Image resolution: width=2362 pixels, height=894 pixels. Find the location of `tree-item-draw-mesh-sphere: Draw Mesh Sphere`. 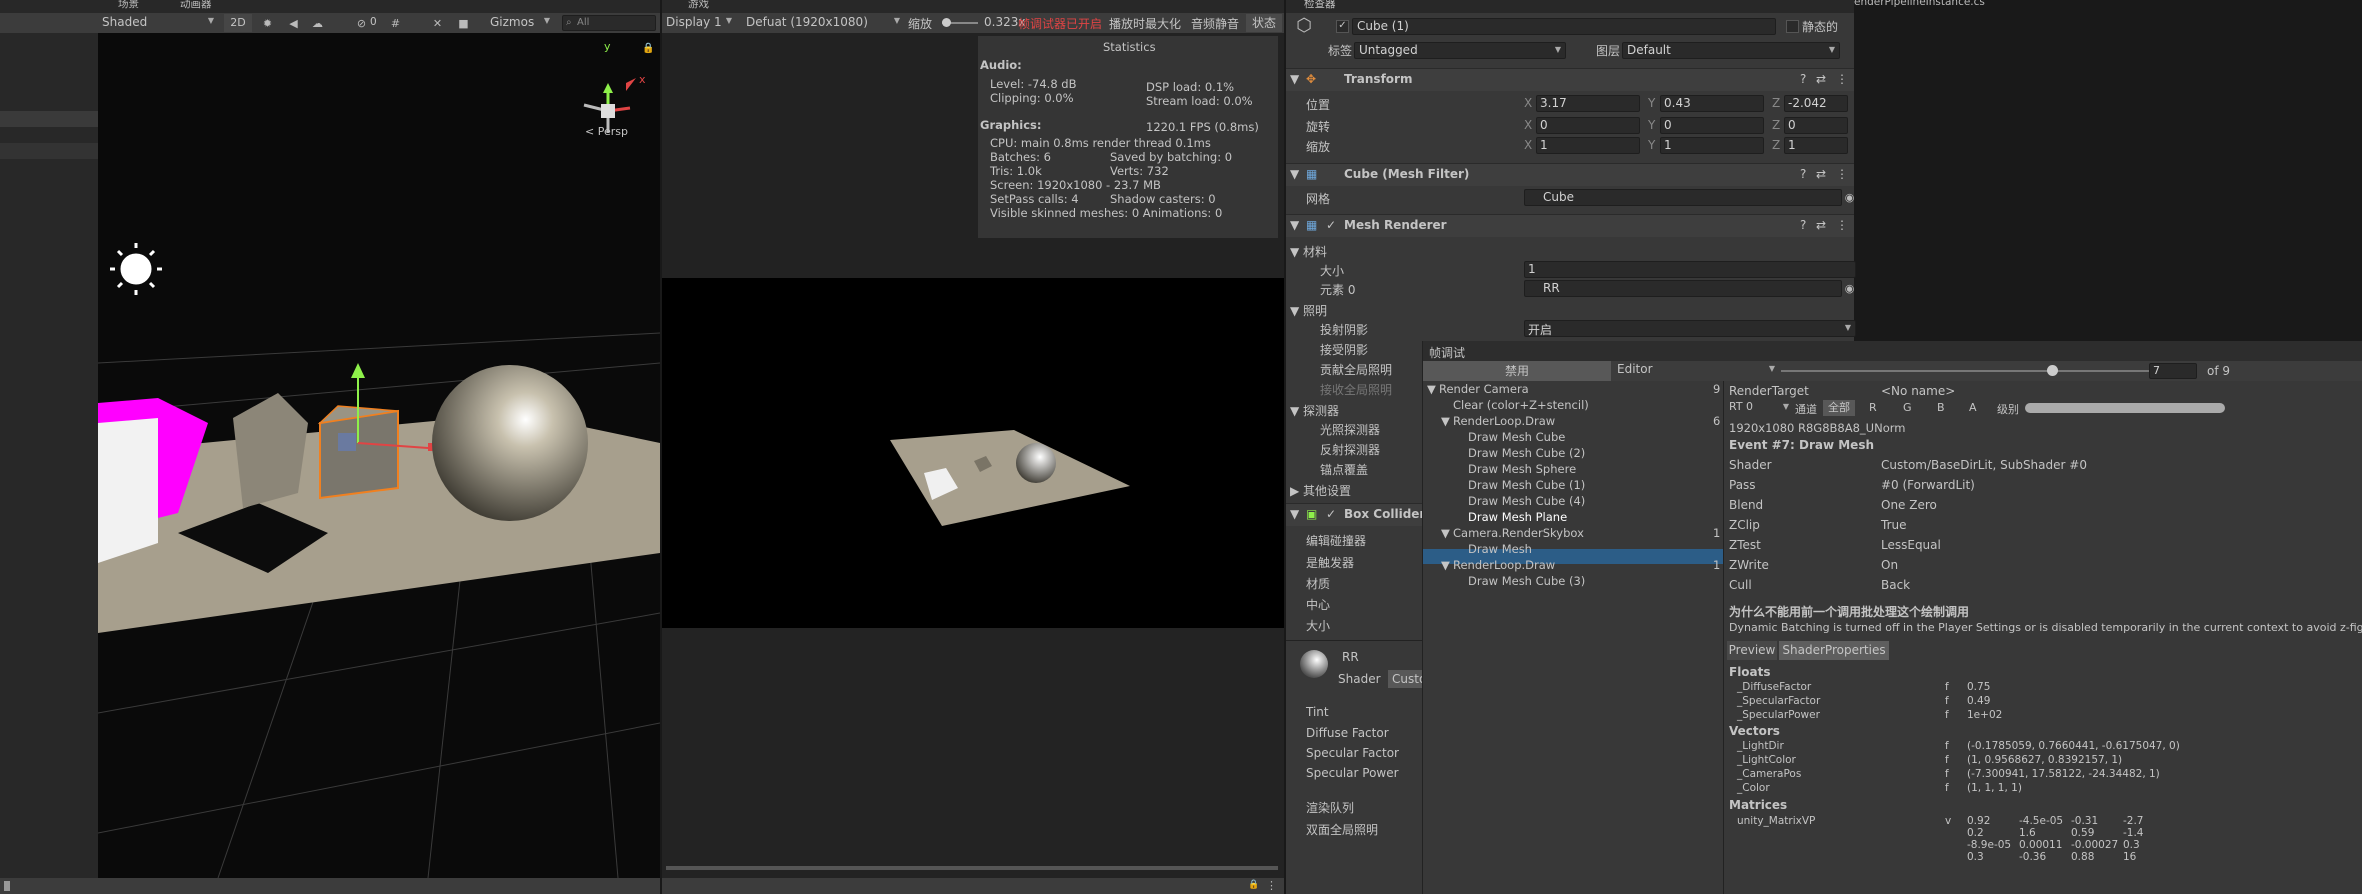

tree-item-draw-mesh-sphere: Draw Mesh Sphere is located at coordinates (1522, 469).